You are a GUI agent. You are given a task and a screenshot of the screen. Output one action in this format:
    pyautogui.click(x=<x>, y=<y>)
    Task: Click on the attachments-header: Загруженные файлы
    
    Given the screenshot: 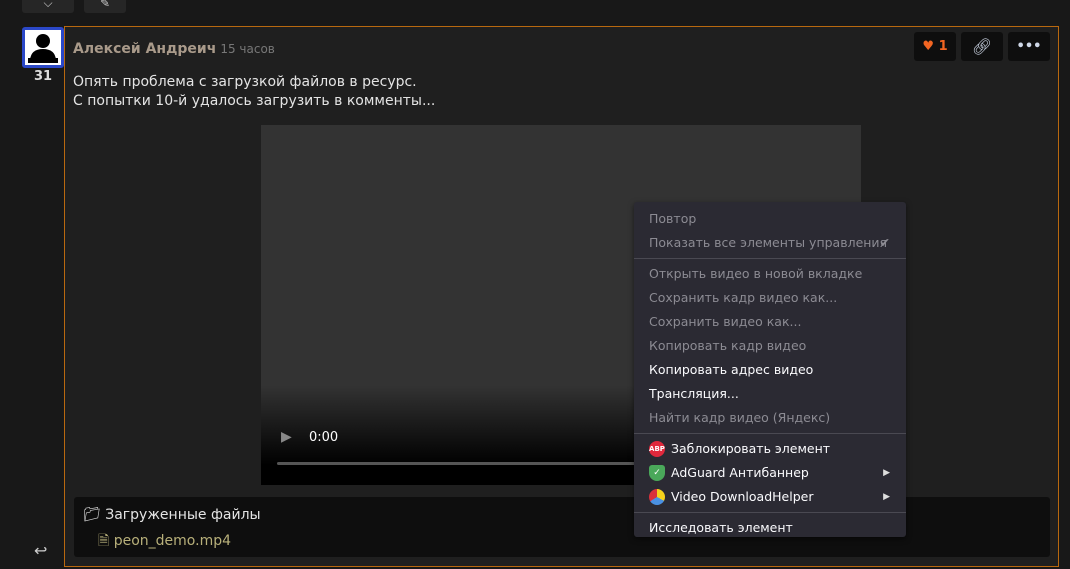 What is the action you would take?
    pyautogui.click(x=183, y=515)
    